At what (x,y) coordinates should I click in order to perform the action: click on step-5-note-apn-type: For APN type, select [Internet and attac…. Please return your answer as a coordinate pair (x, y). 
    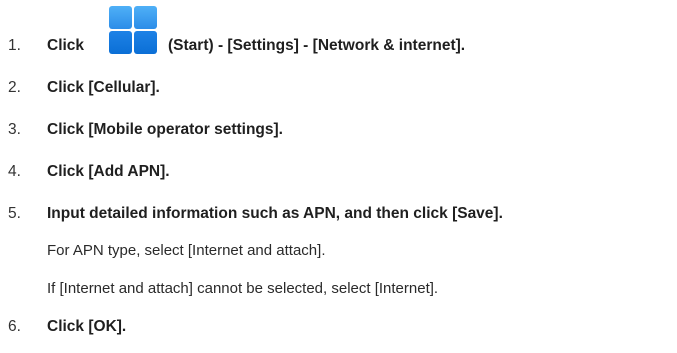
    Looking at the image, I should click on (186, 250).